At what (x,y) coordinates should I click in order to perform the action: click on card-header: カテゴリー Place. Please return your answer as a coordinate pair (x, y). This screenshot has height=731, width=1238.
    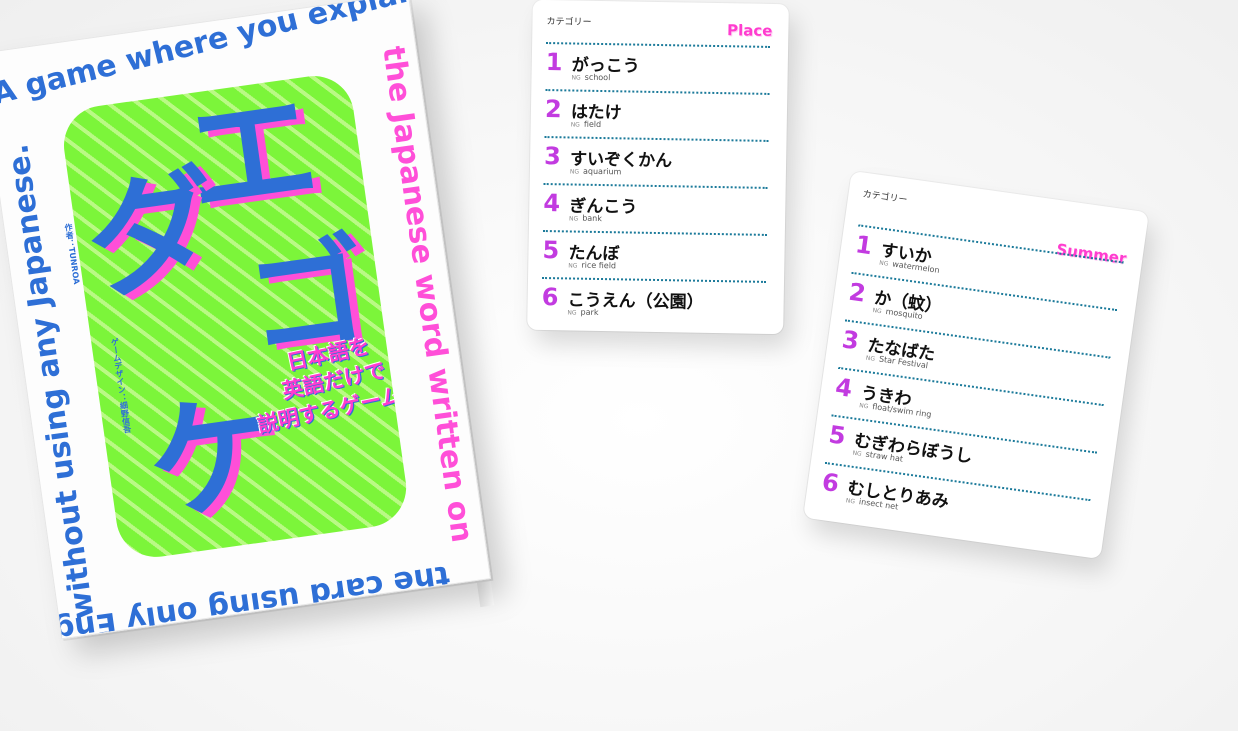
    Looking at the image, I should click on (660, 20).